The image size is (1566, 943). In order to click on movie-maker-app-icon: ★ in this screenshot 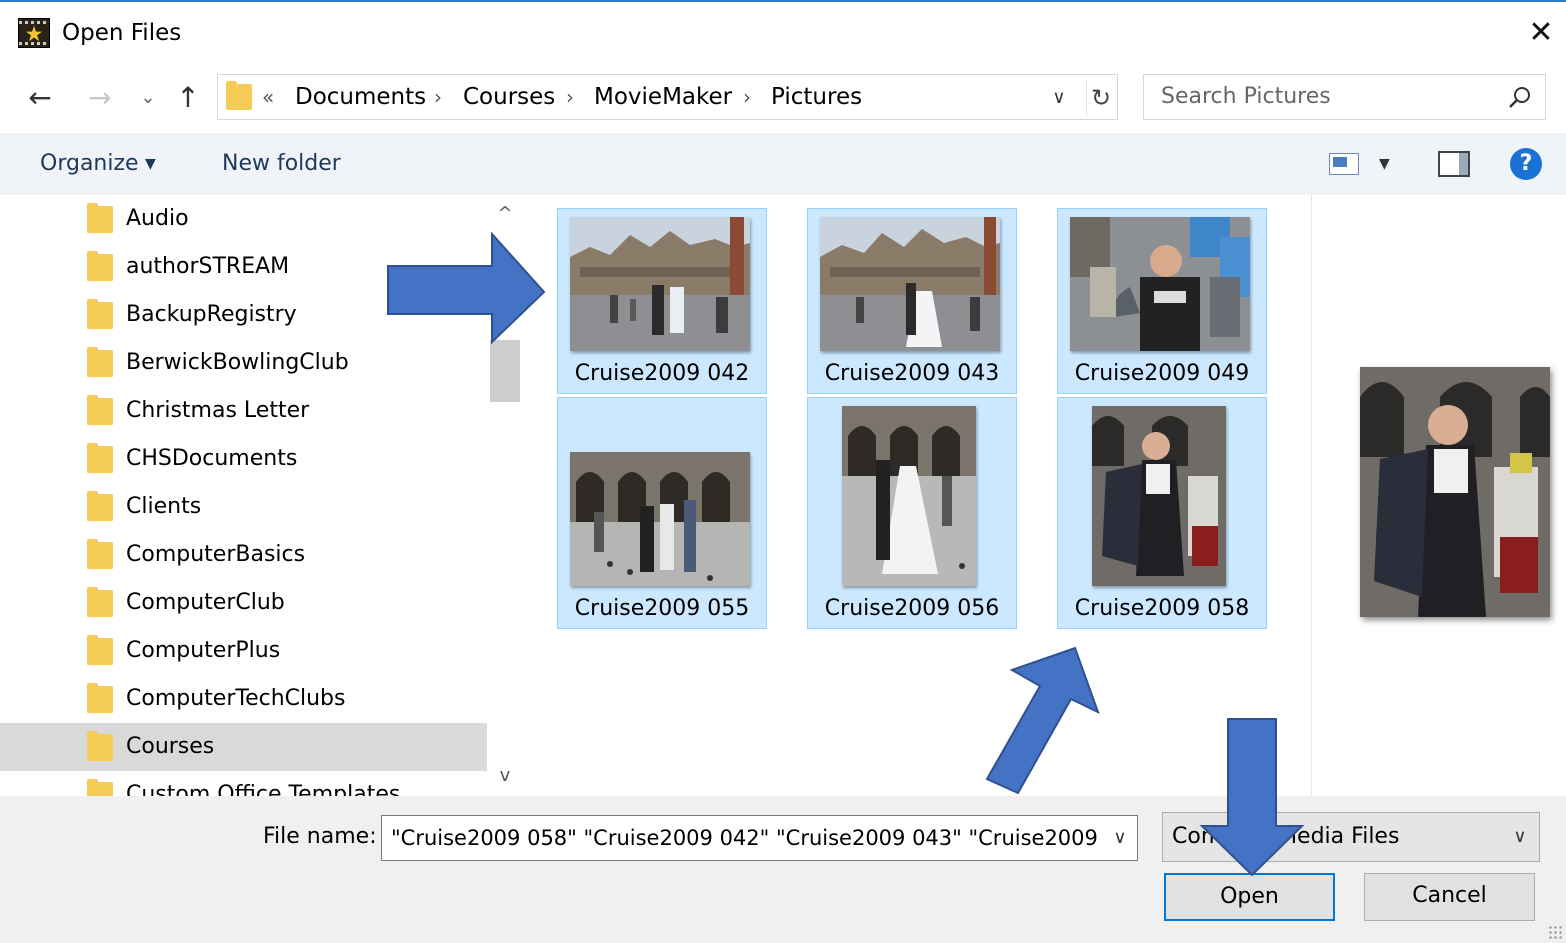, I will do `click(34, 33)`.